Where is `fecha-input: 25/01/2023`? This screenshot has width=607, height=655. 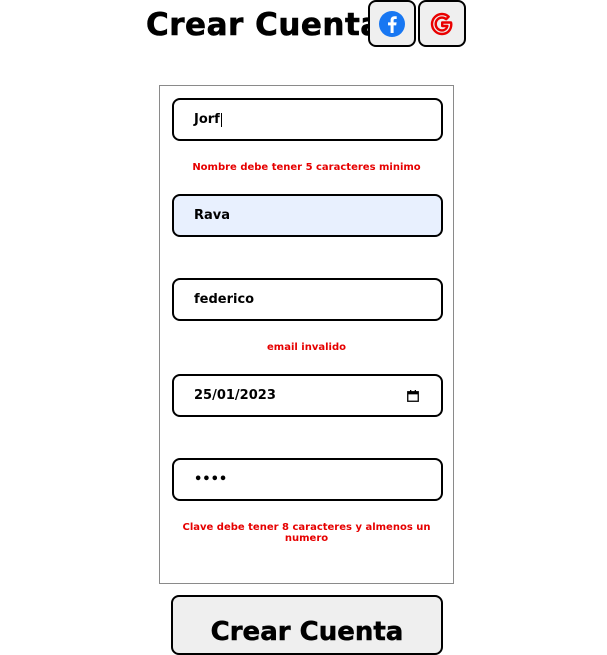
fecha-input: 25/01/2023 is located at coordinates (307, 395).